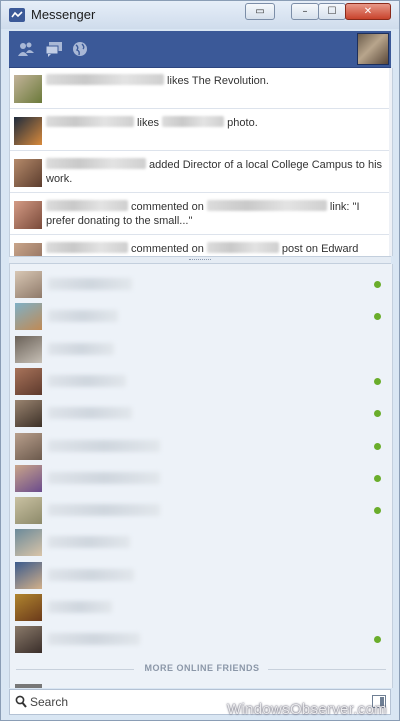 Image resolution: width=400 pixels, height=721 pixels. Describe the element at coordinates (26, 49) in the screenshot. I see `friends-icon` at that location.